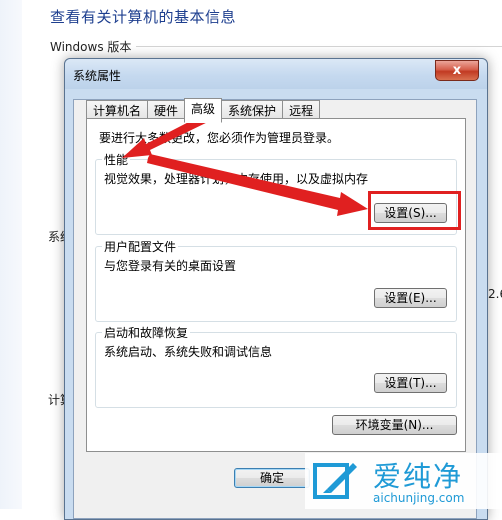  What do you see at coordinates (257, 185) in the screenshot?
I see `arrow-to-settings-button` at bounding box center [257, 185].